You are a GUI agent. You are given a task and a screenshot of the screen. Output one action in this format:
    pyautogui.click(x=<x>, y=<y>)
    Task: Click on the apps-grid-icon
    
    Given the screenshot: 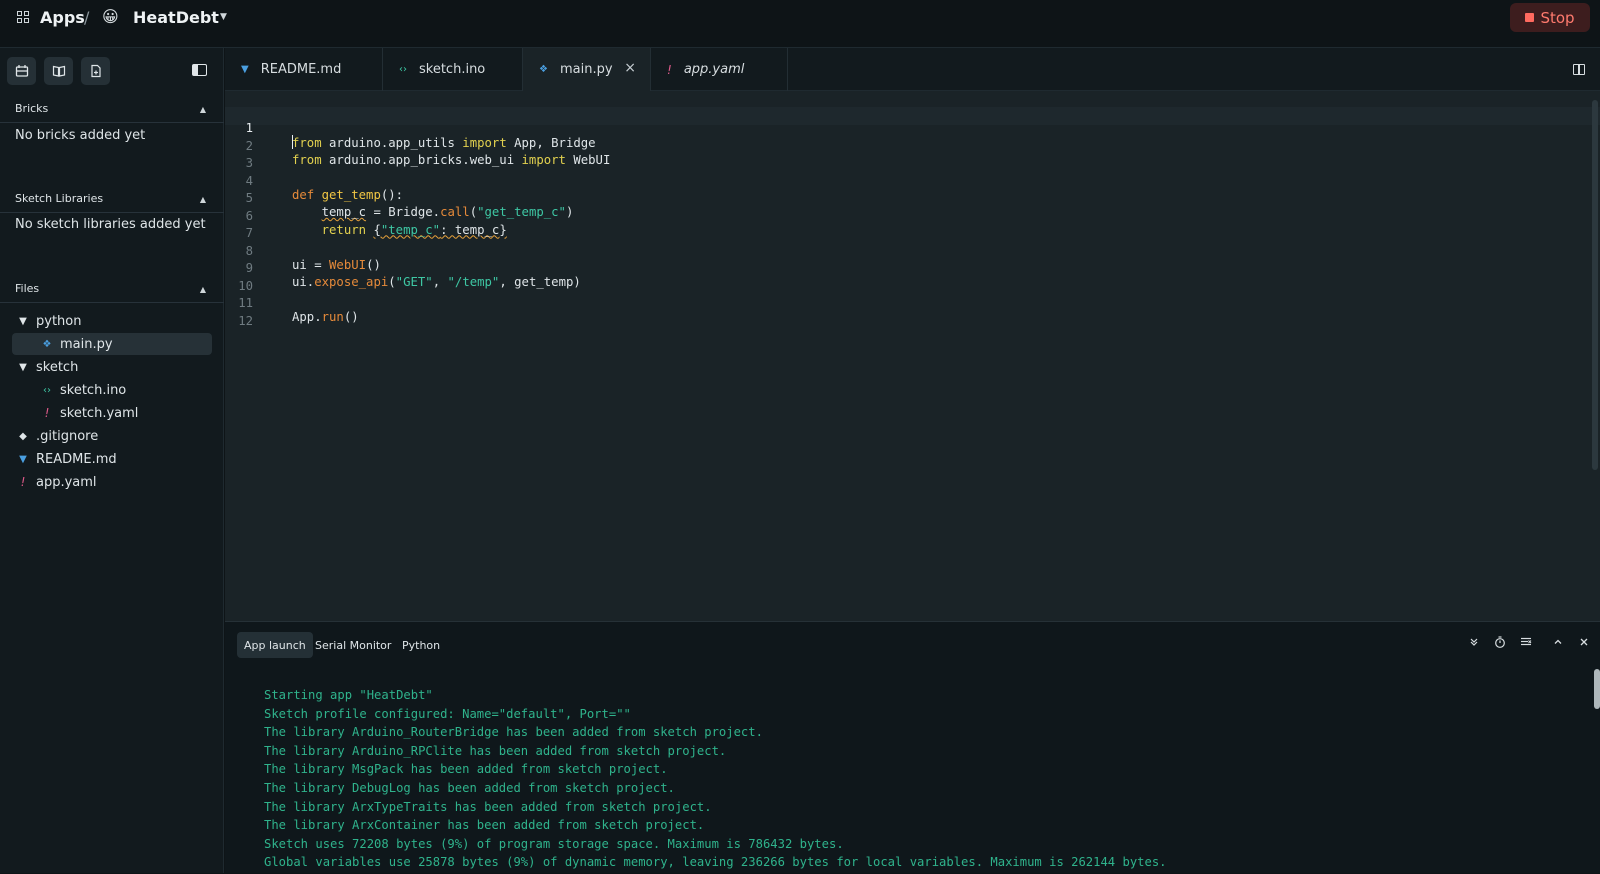 What is the action you would take?
    pyautogui.click(x=23, y=17)
    